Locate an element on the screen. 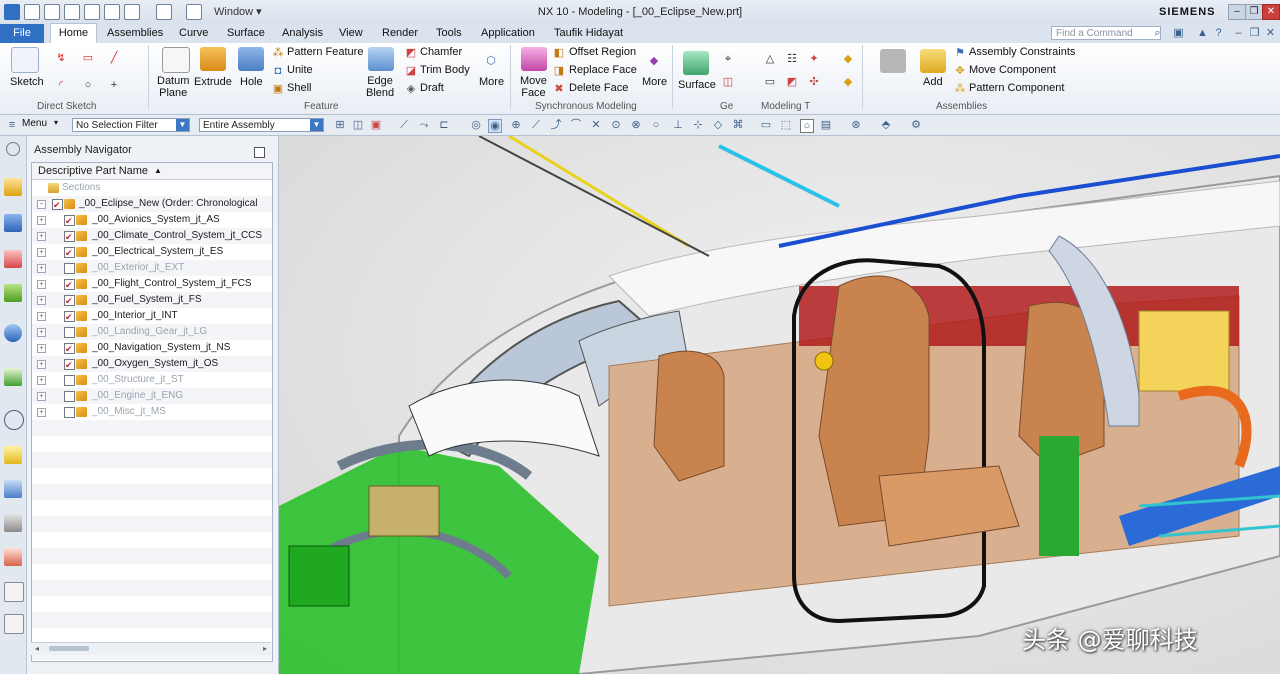  more-sync-button: More is located at coordinates (654, 82).